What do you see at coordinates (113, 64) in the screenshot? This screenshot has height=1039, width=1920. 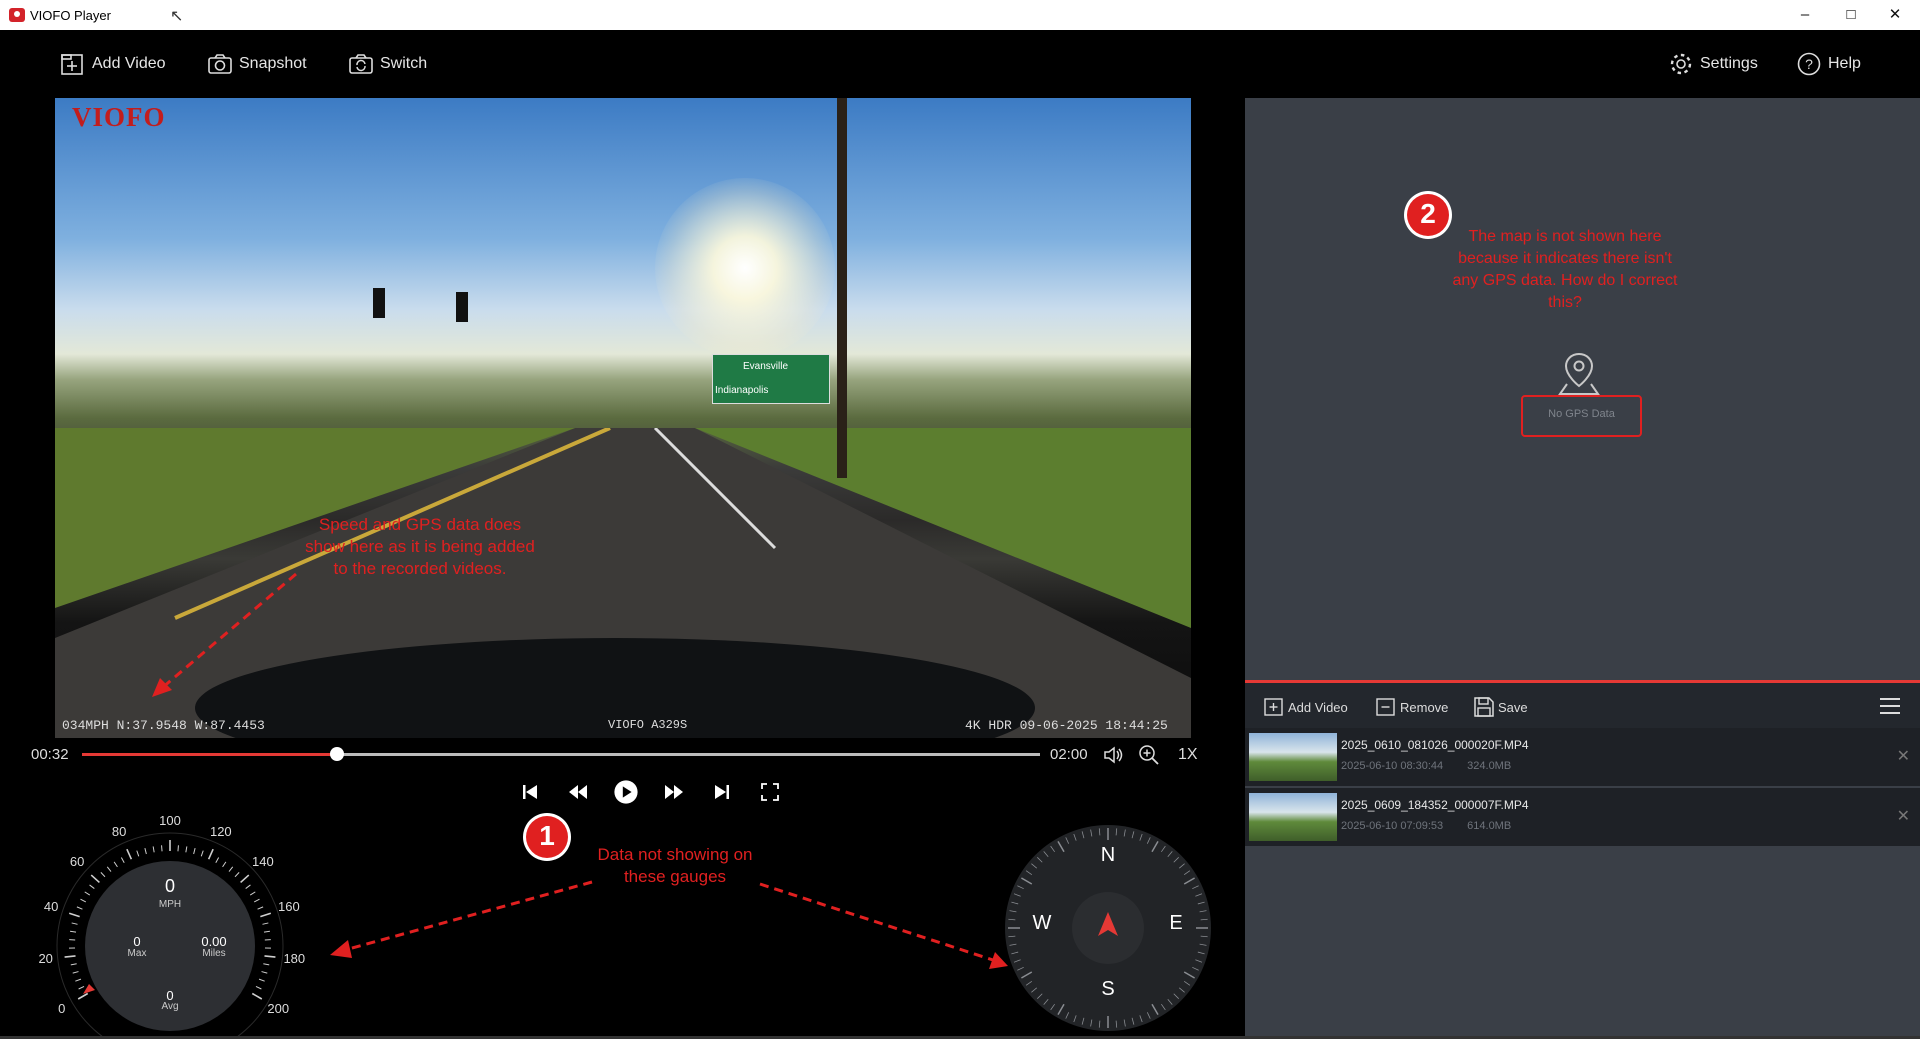 I see `add-video-button: Add Video` at bounding box center [113, 64].